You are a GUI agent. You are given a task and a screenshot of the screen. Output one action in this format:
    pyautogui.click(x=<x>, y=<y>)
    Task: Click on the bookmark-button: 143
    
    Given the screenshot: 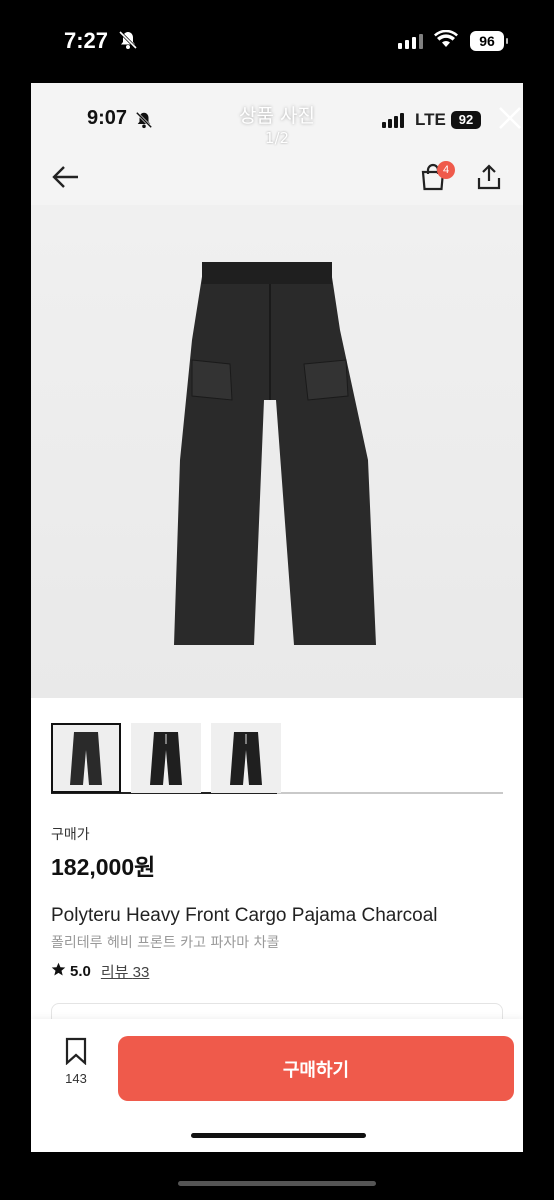 What is the action you would take?
    pyautogui.click(x=76, y=1061)
    